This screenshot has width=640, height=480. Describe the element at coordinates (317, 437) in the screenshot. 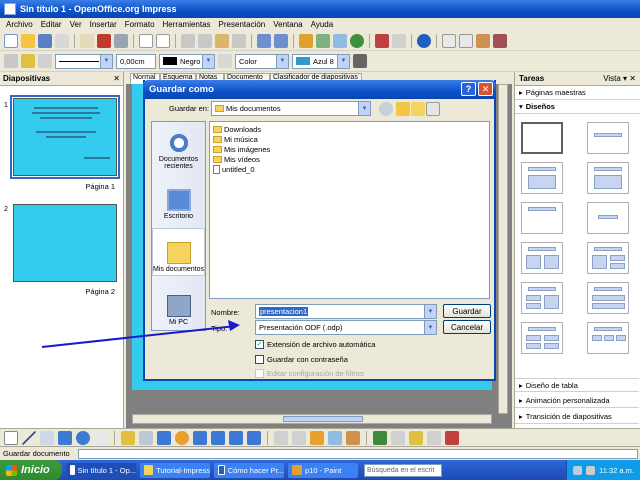

I see `fontwork-icon` at that location.